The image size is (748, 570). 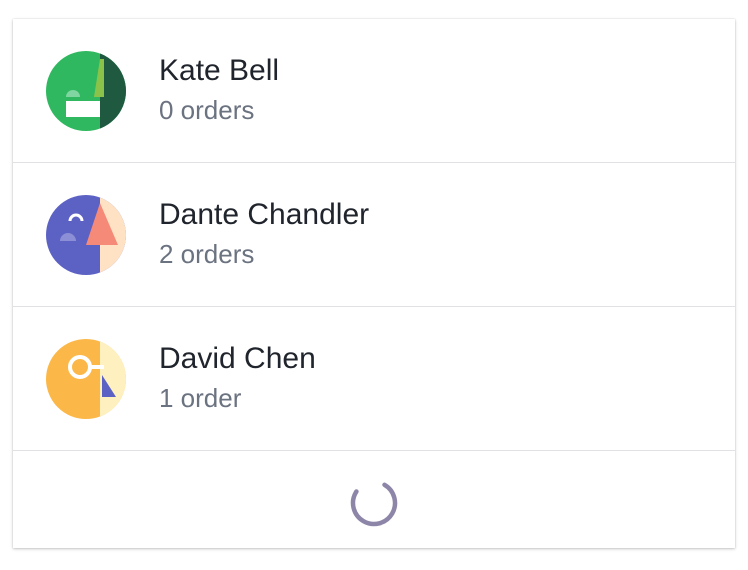 What do you see at coordinates (237, 358) in the screenshot?
I see `customer-name: David Chen` at bounding box center [237, 358].